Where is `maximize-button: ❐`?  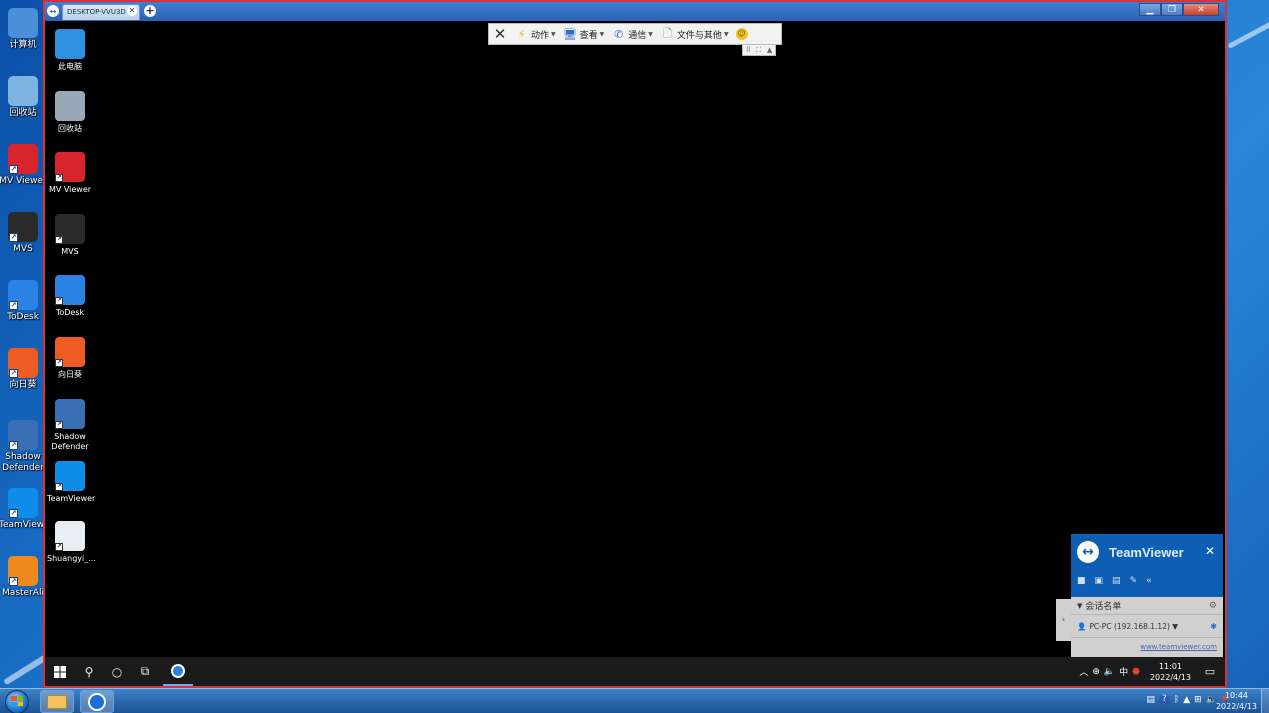
maximize-button: ❐ is located at coordinates (1172, 9).